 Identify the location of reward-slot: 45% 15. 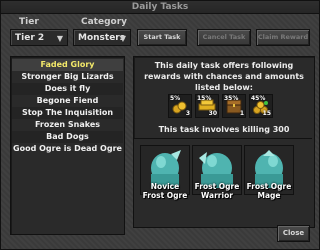
(261, 106).